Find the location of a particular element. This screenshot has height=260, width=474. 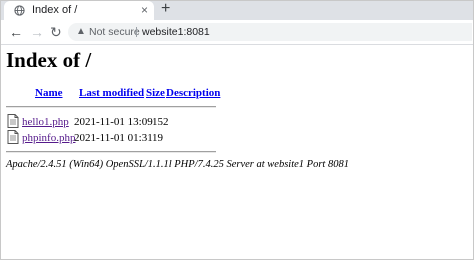

reload-button: ↻ is located at coordinates (56, 32).